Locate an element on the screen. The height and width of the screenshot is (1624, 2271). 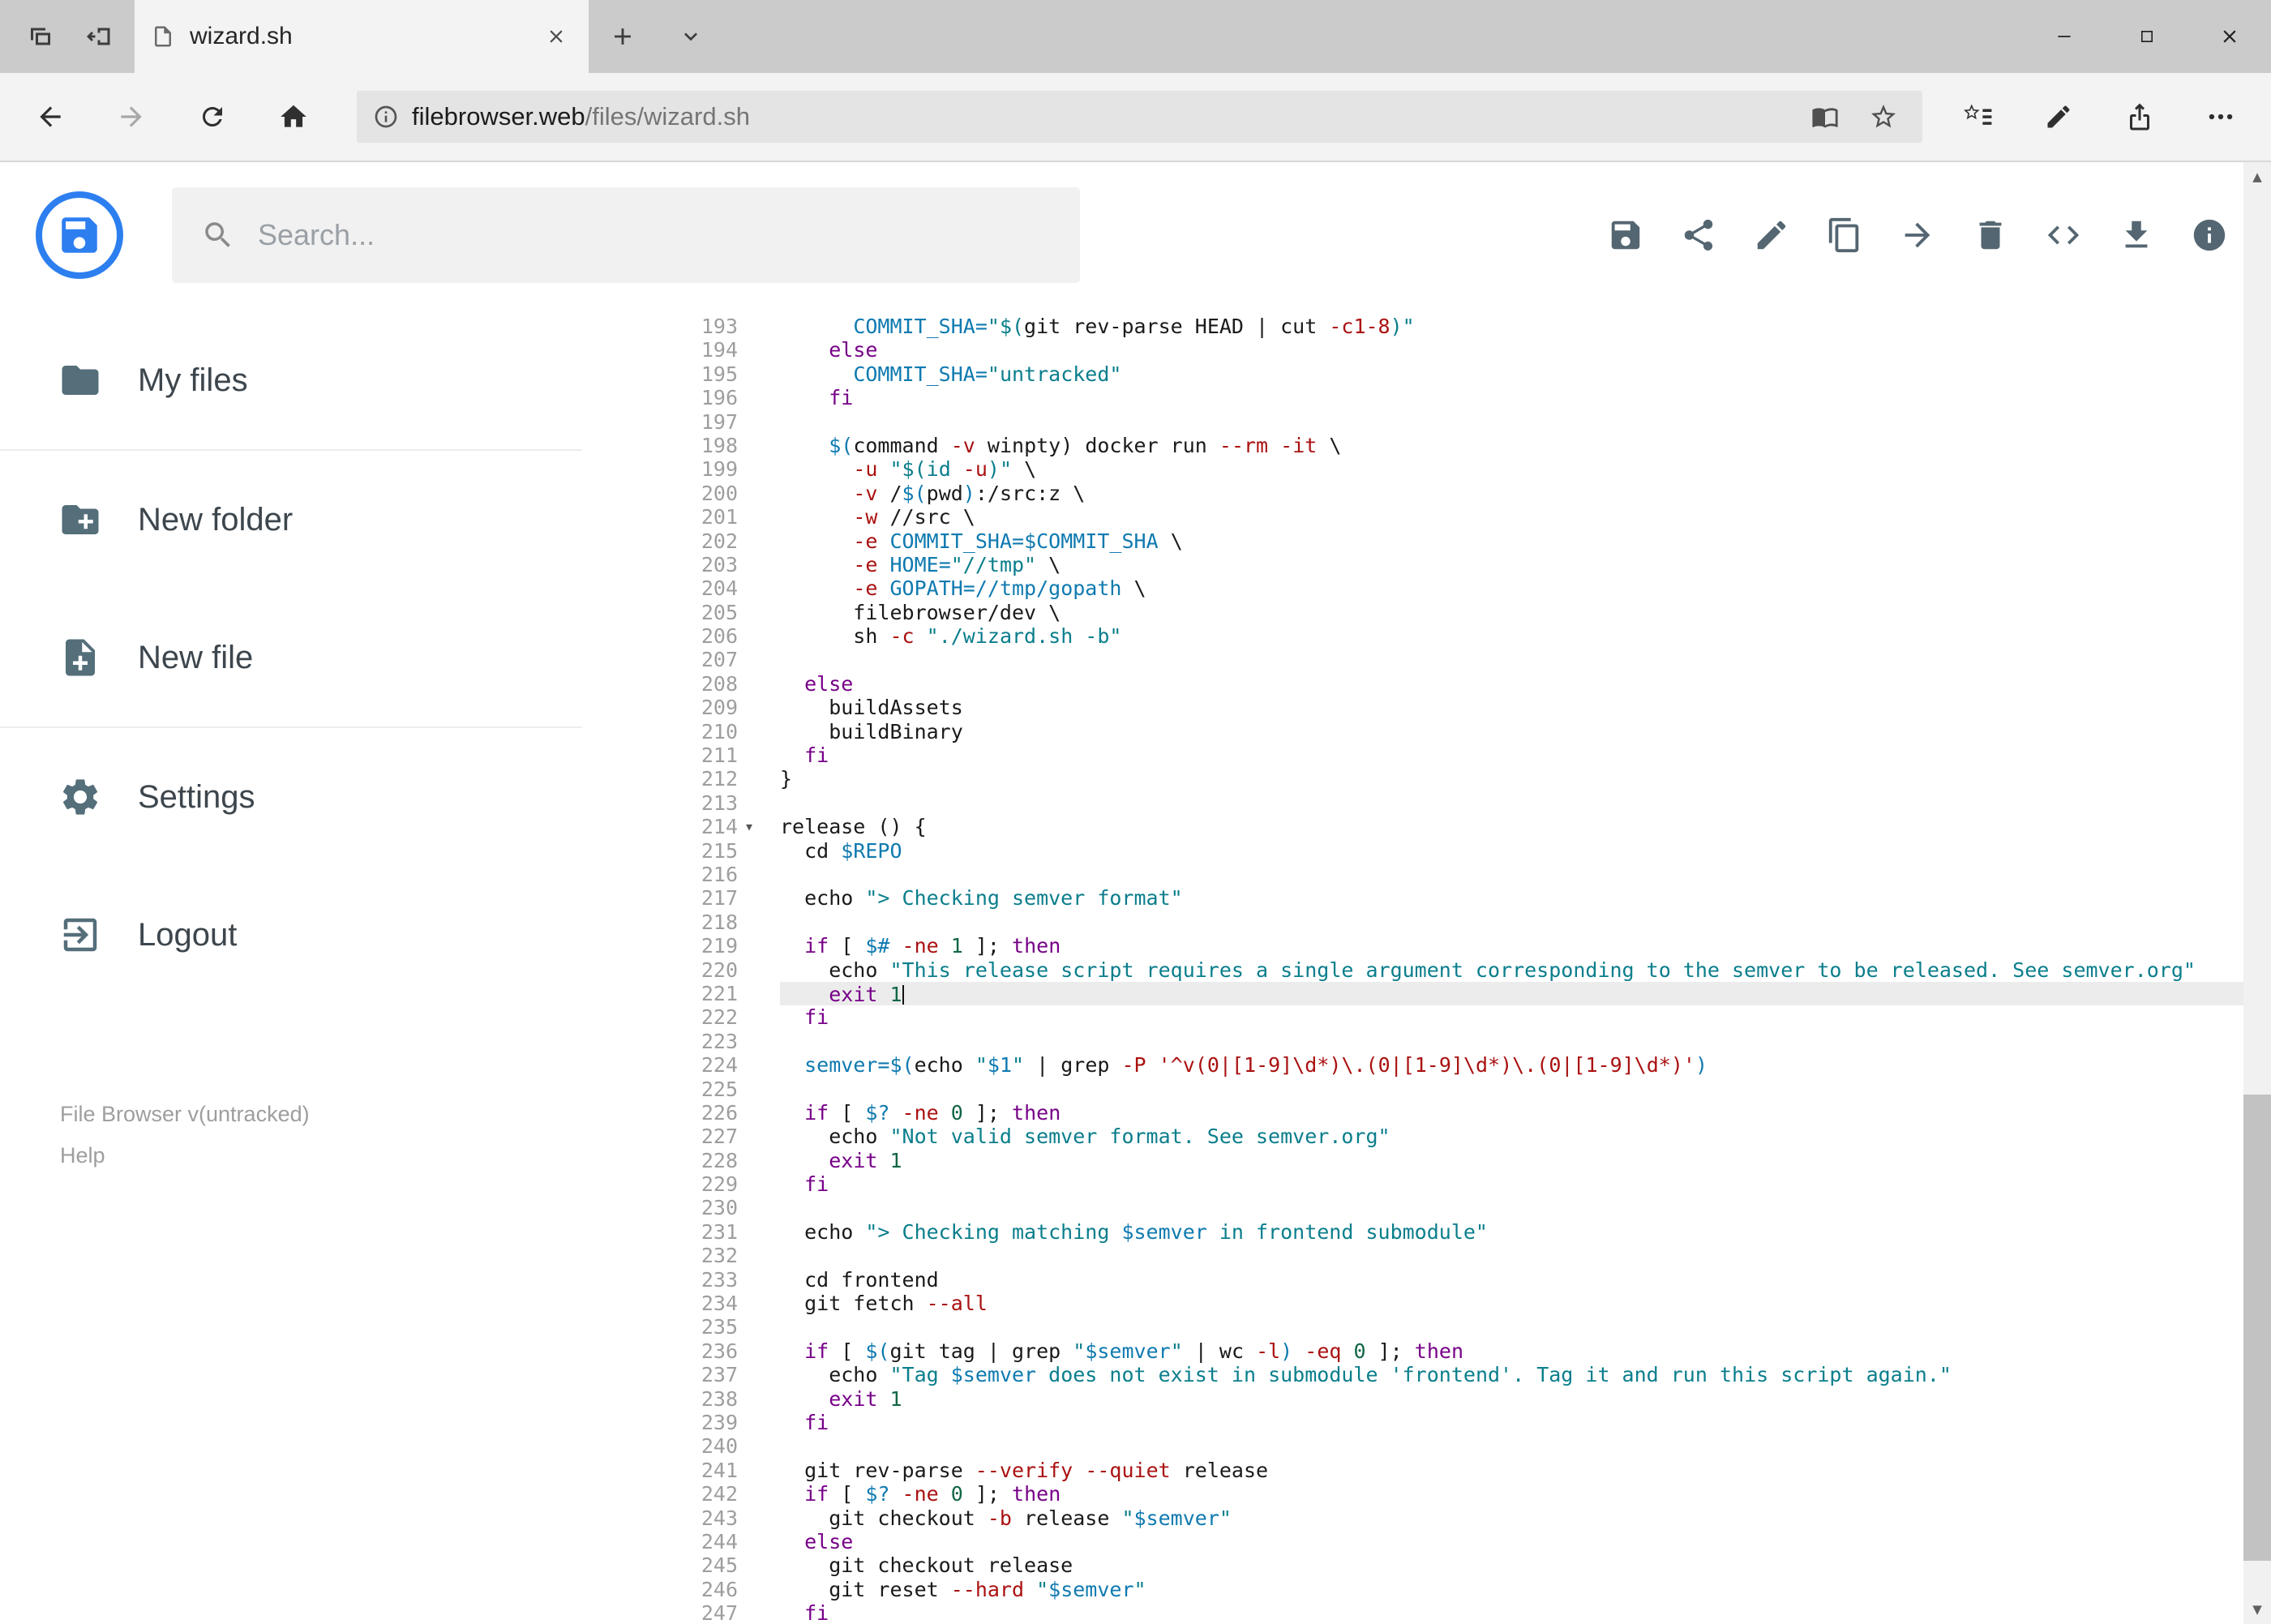
code-line: 202 -e COMMIT_SHA=$COMMIT_SHA \ is located at coordinates (1464, 541).